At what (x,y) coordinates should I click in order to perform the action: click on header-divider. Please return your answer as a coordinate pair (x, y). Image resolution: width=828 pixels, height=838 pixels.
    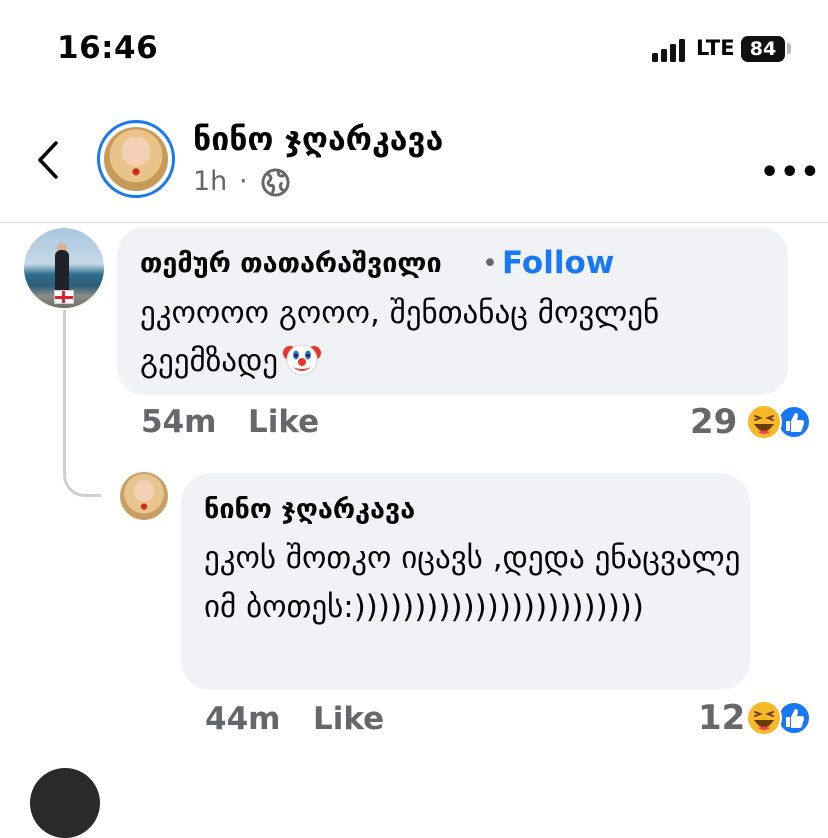
    Looking at the image, I should click on (414, 222).